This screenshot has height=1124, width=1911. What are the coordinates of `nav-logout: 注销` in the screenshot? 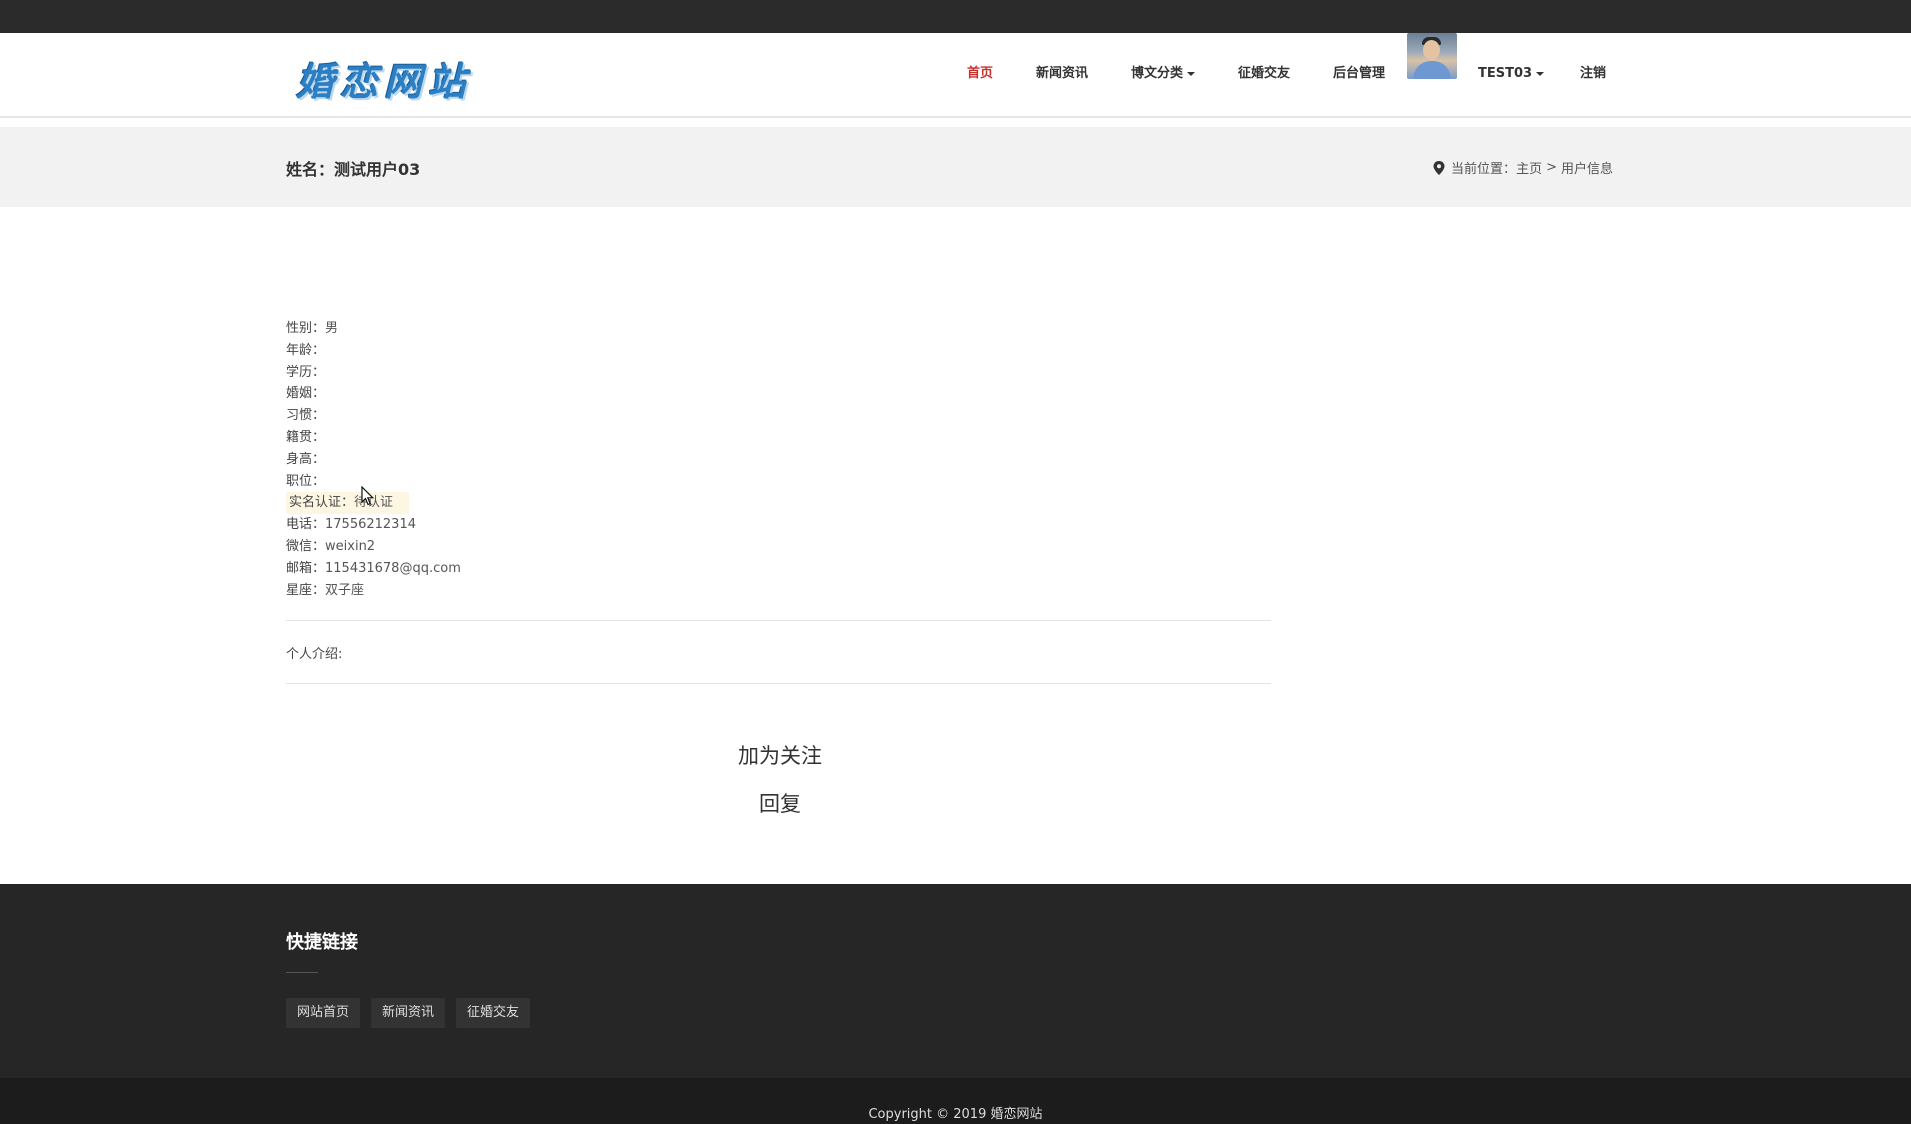 It's located at (1593, 74).